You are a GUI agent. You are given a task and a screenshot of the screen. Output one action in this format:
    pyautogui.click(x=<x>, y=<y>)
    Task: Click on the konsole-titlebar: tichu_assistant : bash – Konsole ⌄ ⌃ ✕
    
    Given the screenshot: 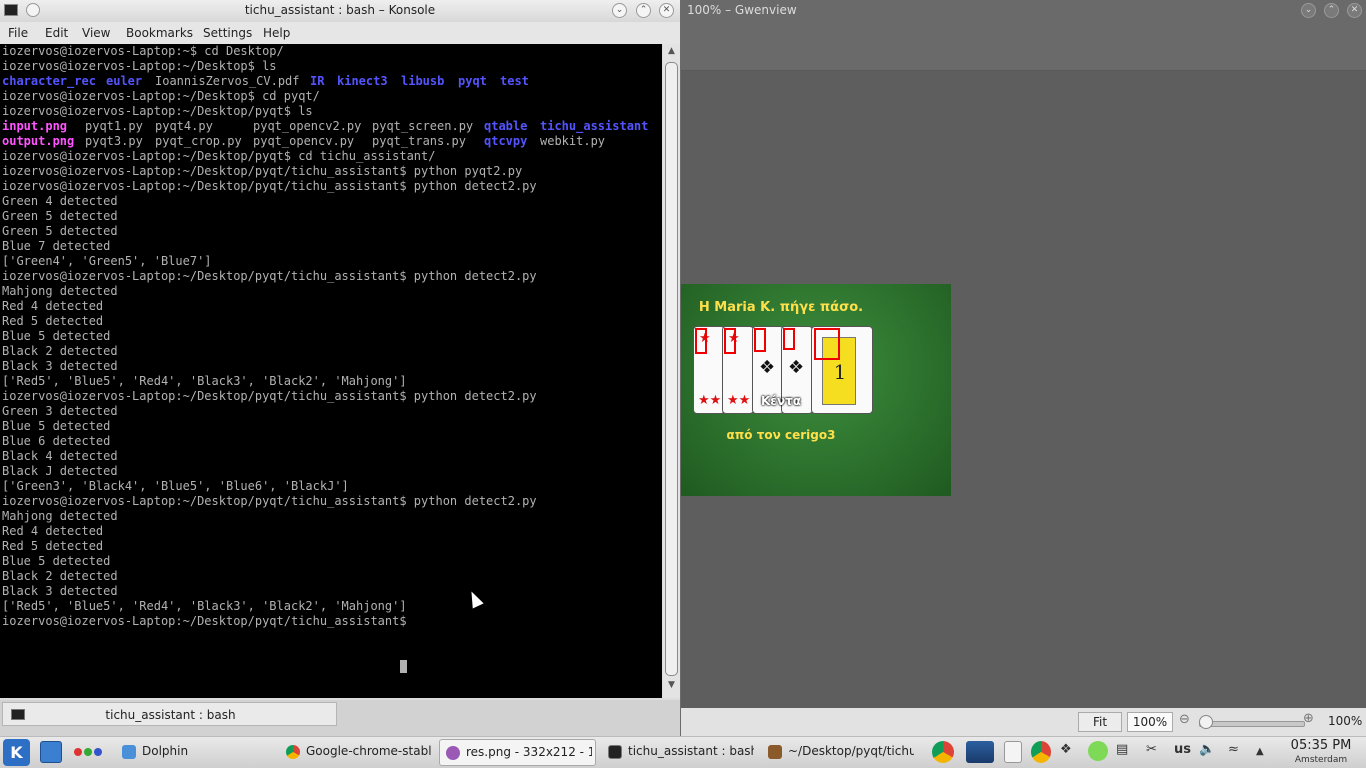 What is the action you would take?
    pyautogui.click(x=340, y=11)
    